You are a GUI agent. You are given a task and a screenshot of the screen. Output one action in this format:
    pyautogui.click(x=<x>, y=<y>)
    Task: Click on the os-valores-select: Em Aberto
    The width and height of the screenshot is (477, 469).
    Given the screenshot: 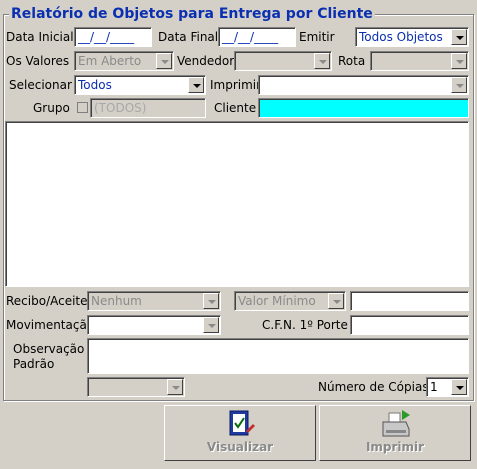 What is the action you would take?
    pyautogui.click(x=124, y=61)
    